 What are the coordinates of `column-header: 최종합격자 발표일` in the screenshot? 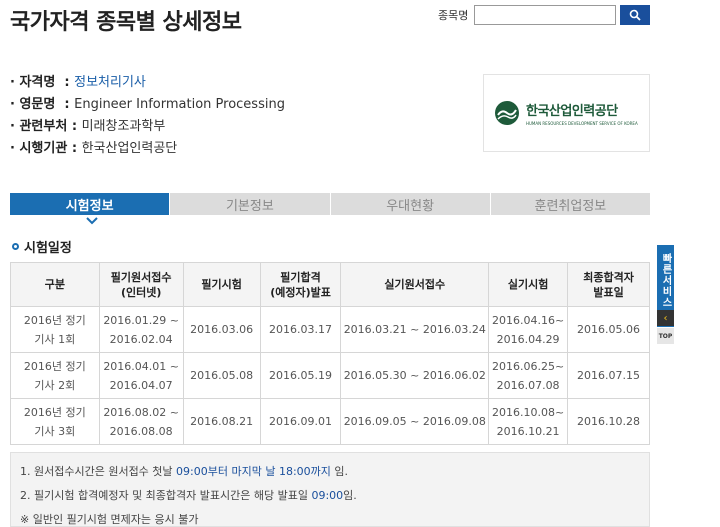 It's located at (608, 284).